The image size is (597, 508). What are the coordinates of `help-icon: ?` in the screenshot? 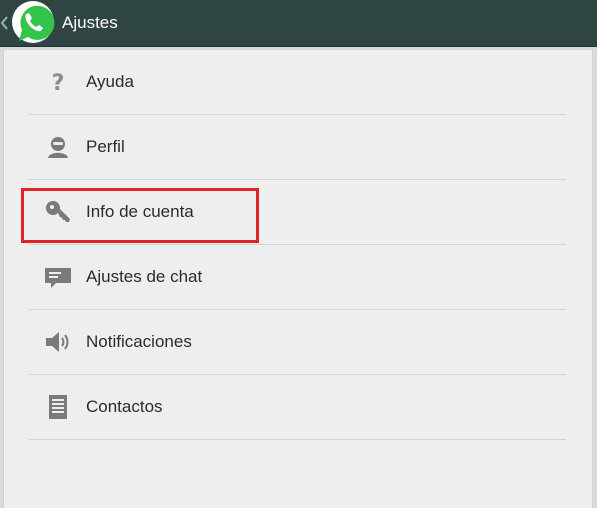 It's located at (58, 83).